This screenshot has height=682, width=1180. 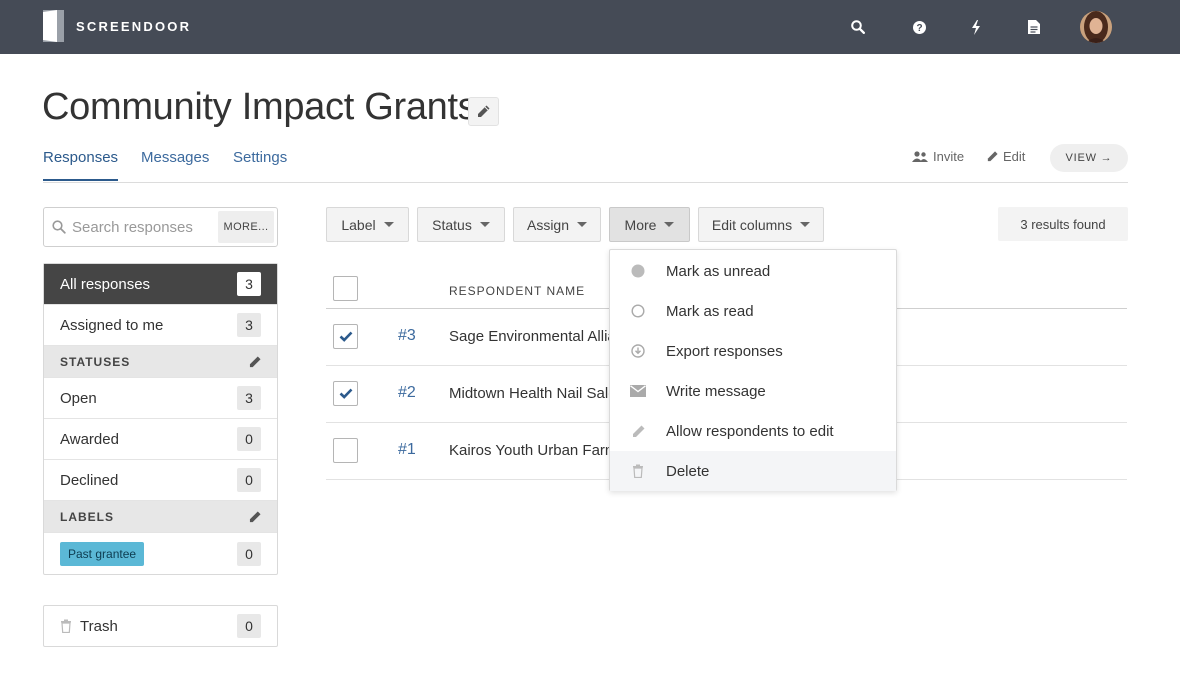 What do you see at coordinates (358, 224) in the screenshot?
I see `button-label: Label` at bounding box center [358, 224].